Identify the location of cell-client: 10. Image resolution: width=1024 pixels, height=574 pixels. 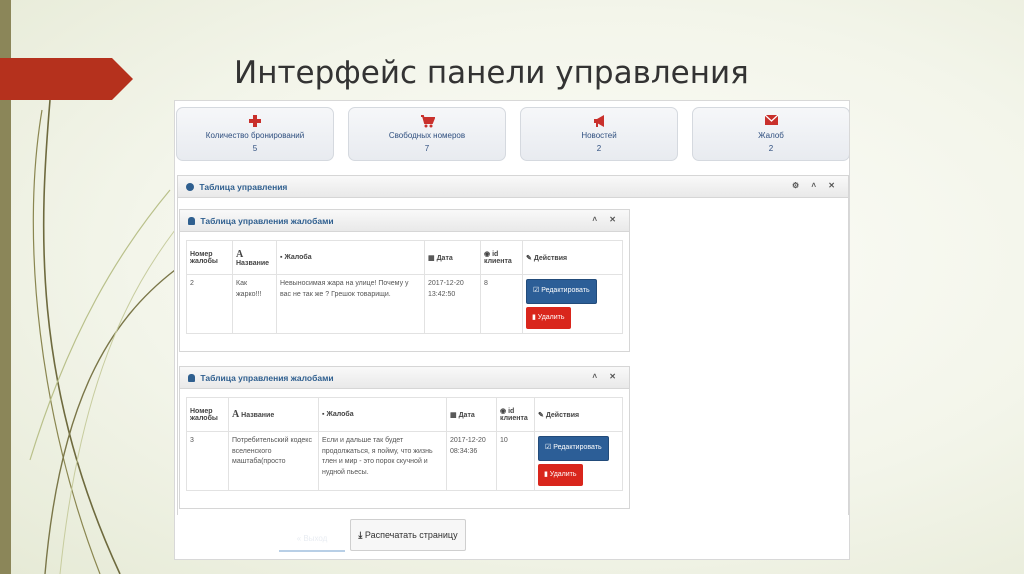
(515, 461).